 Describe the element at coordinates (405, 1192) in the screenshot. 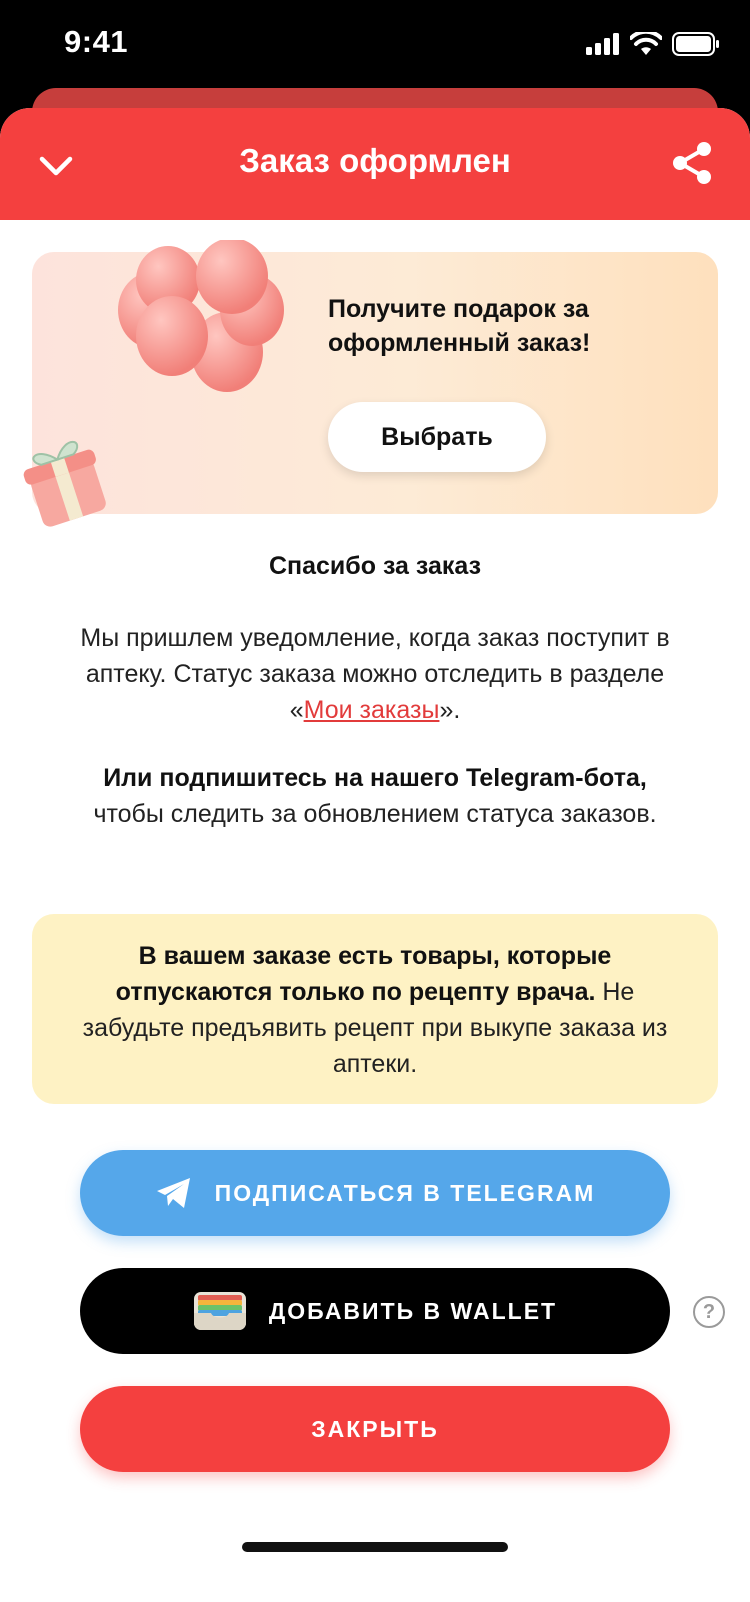

I see `subscribe-telegram-label: ПОДПИСАТЬСЯ В TELEGRAM` at that location.